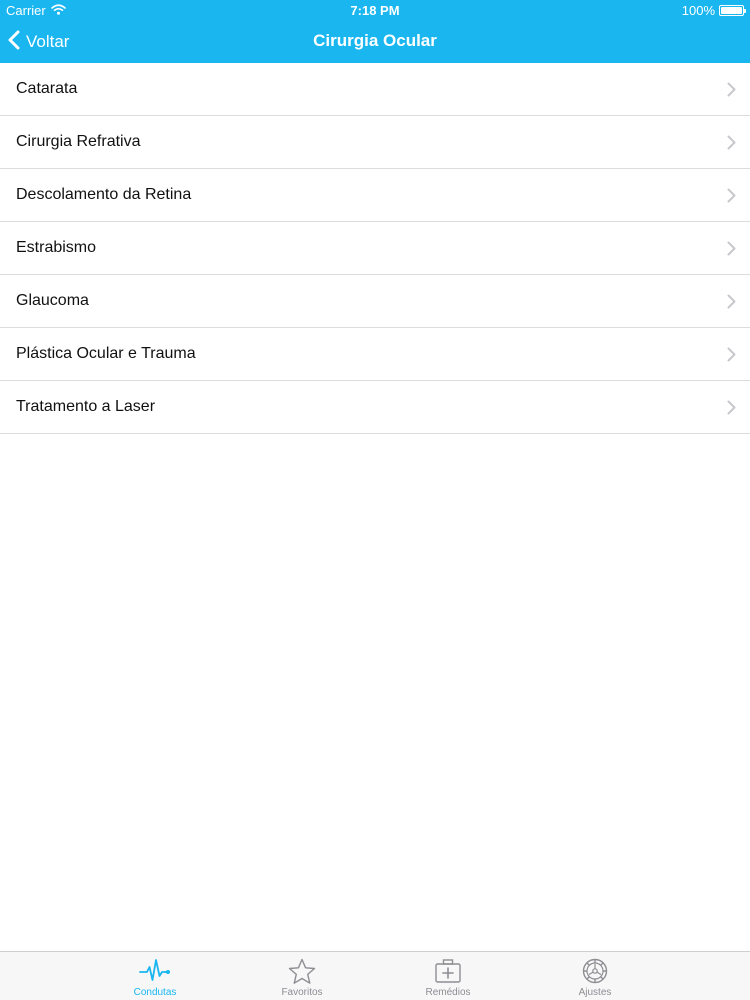 The width and height of the screenshot is (750, 1000). Describe the element at coordinates (375, 195) in the screenshot. I see `list-item-descolamento-da-retina: Descolamento da Retina` at that location.